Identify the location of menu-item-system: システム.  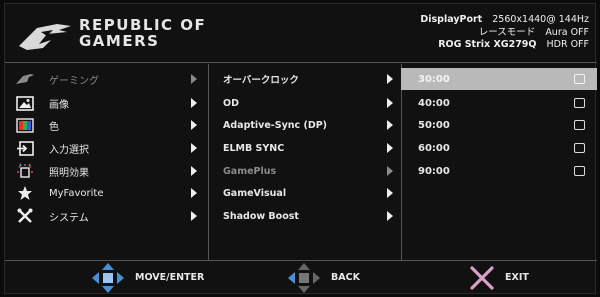
(105, 216).